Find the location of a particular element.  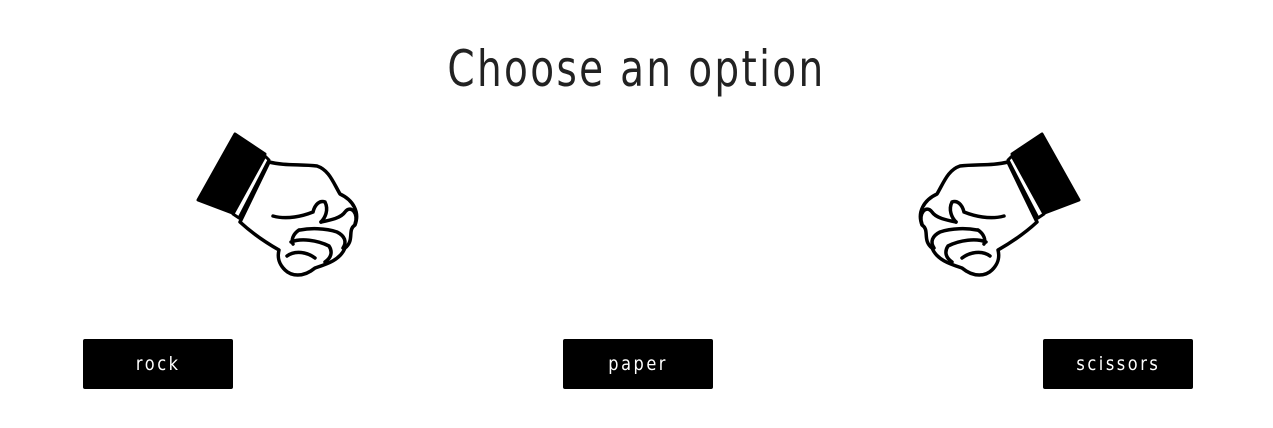

page-title: Choose an option is located at coordinates (636, 68).